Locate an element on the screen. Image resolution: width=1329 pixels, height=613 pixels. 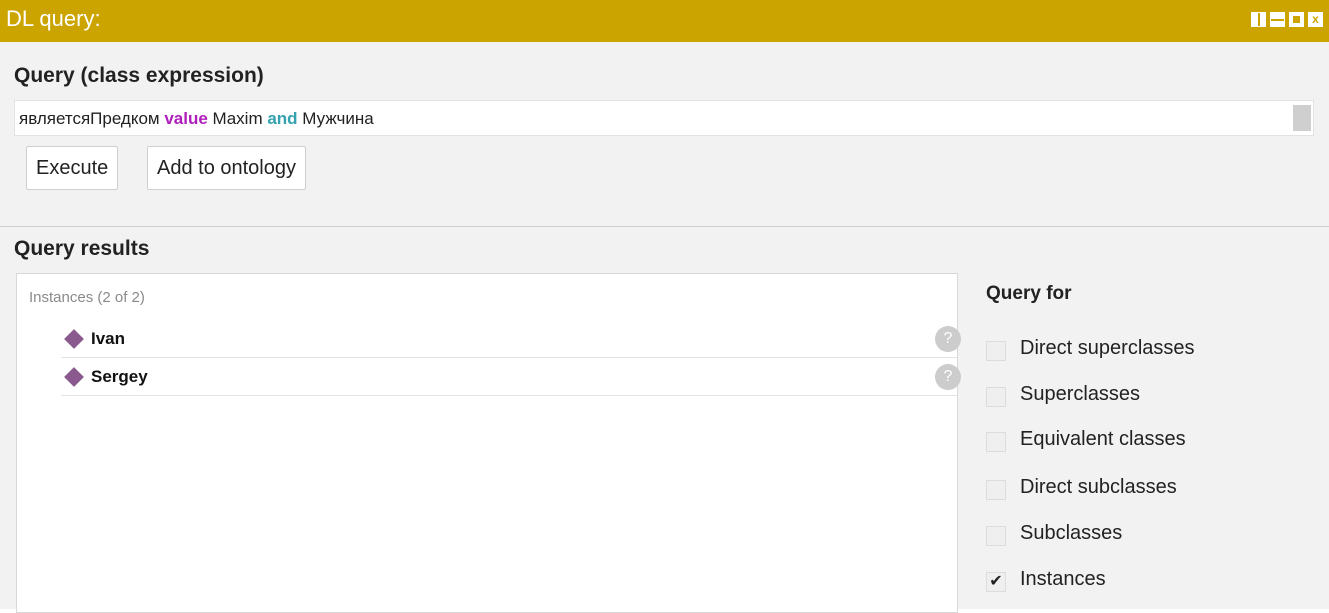
list-item: Ivan ? is located at coordinates (511, 340).